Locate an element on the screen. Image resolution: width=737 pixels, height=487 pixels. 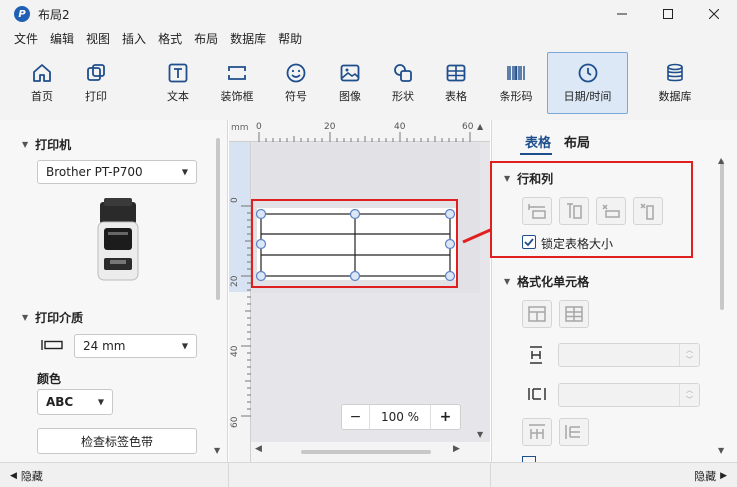
home-label: 首页 is located at coordinates (42, 96).